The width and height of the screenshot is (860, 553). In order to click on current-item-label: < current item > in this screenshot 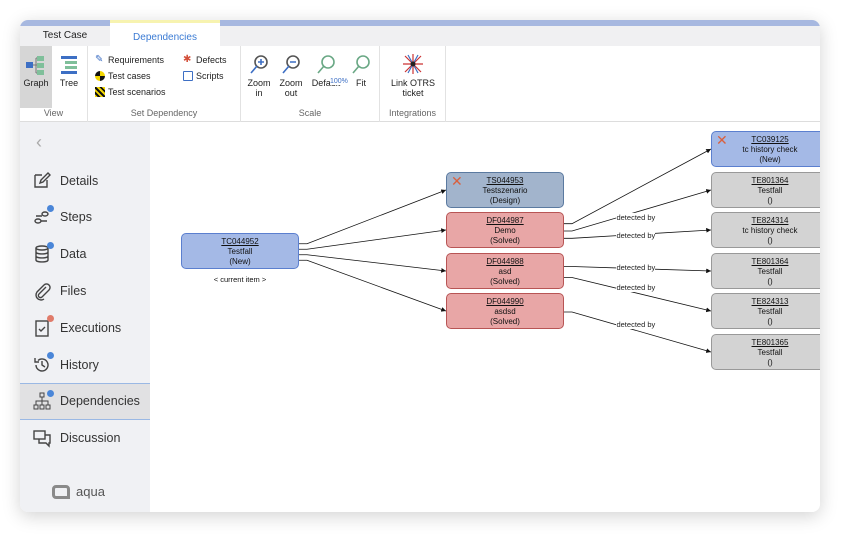, I will do `click(240, 279)`.